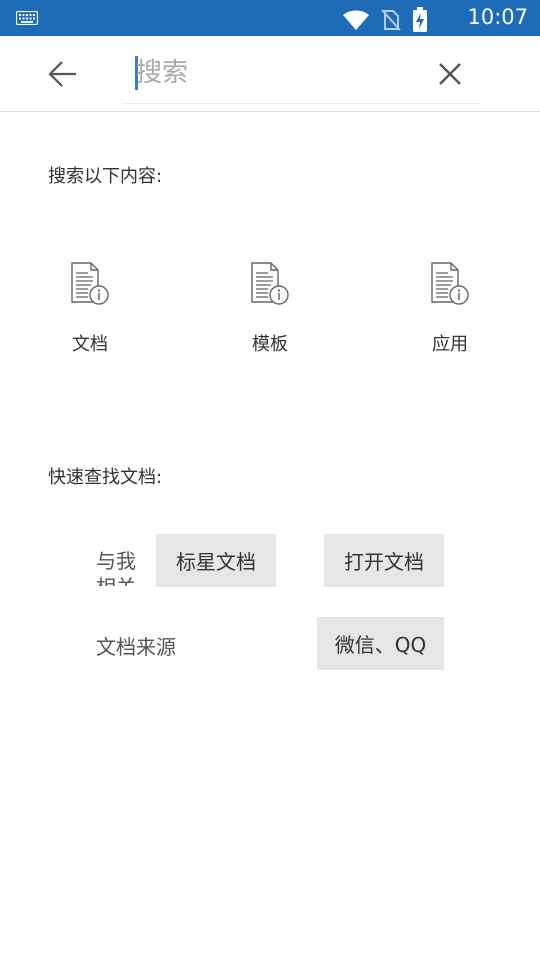 Image resolution: width=540 pixels, height=960 pixels. I want to click on wifi-icon, so click(356, 20).